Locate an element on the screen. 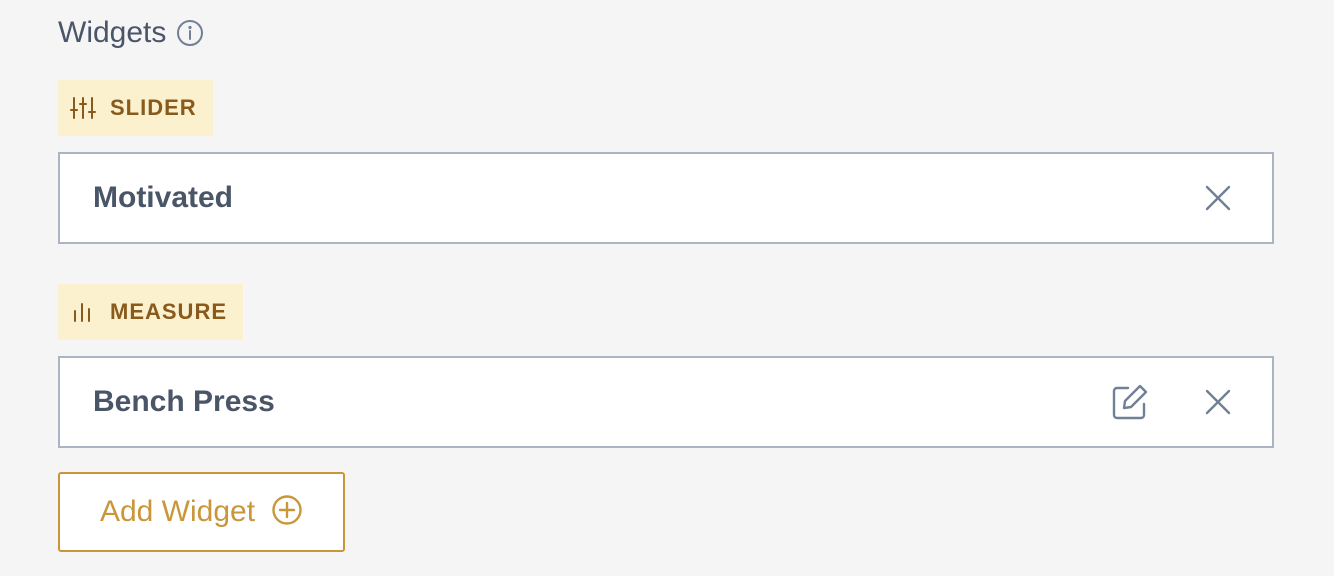  widget-row-slider: Motivated is located at coordinates (666, 198).